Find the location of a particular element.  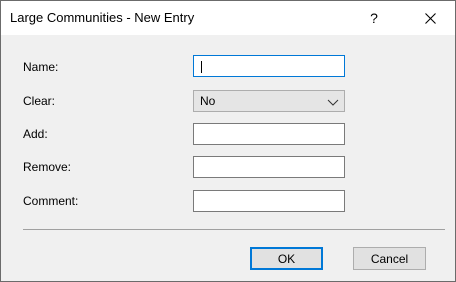

clear-selected-value: No is located at coordinates (208, 101).